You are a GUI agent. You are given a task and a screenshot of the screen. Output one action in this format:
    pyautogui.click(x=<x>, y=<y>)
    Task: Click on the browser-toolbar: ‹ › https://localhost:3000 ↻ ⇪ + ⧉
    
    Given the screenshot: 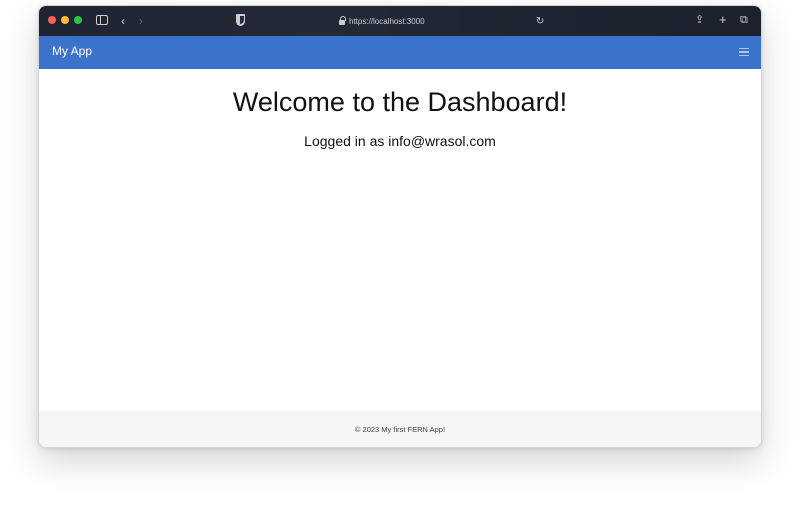 What is the action you would take?
    pyautogui.click(x=400, y=21)
    